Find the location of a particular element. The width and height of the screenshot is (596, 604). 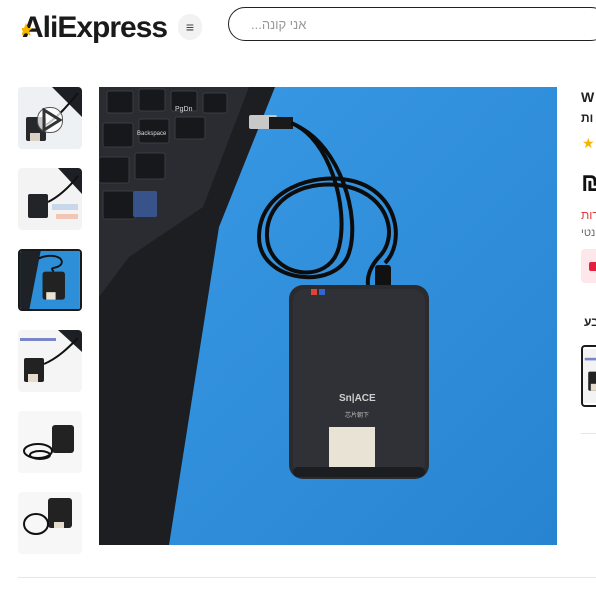

svg-text: 芯片朝下 is located at coordinates (357, 415).